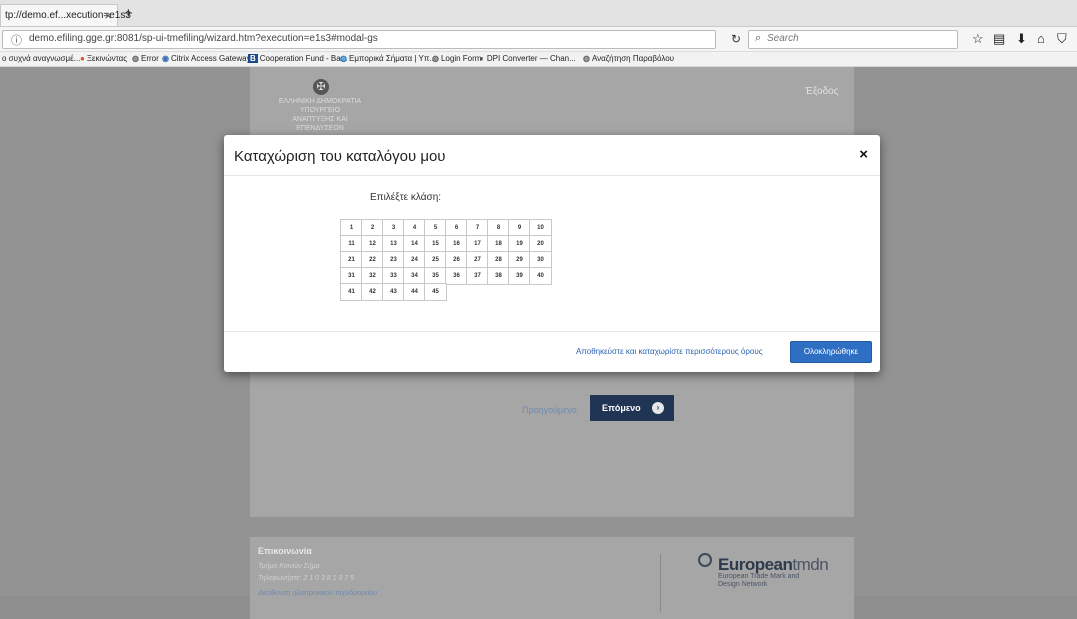 The width and height of the screenshot is (1077, 619). Describe the element at coordinates (705, 560) in the screenshot. I see `etmdn-logo-icon` at that location.